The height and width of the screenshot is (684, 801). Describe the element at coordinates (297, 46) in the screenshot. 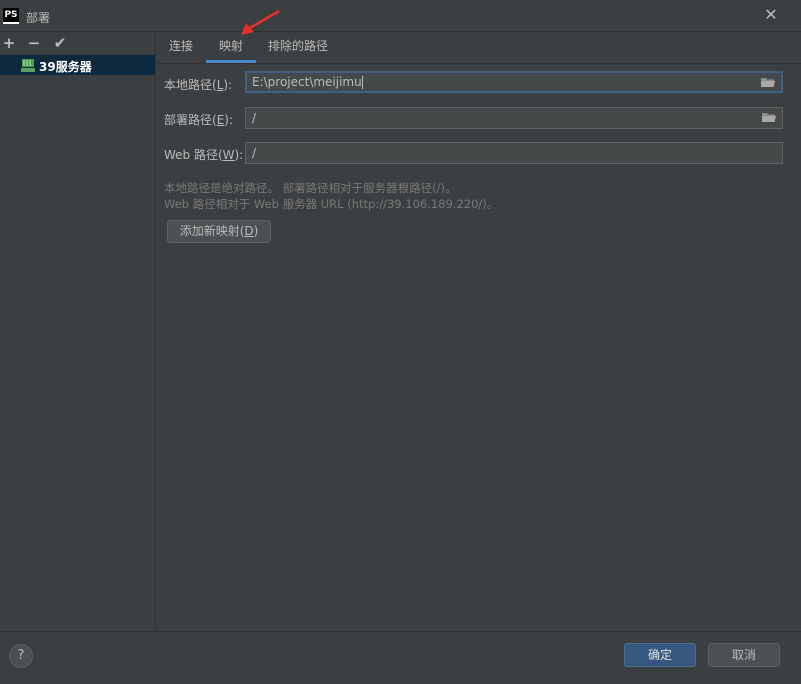

I see `tab-label: 排除的路径` at that location.